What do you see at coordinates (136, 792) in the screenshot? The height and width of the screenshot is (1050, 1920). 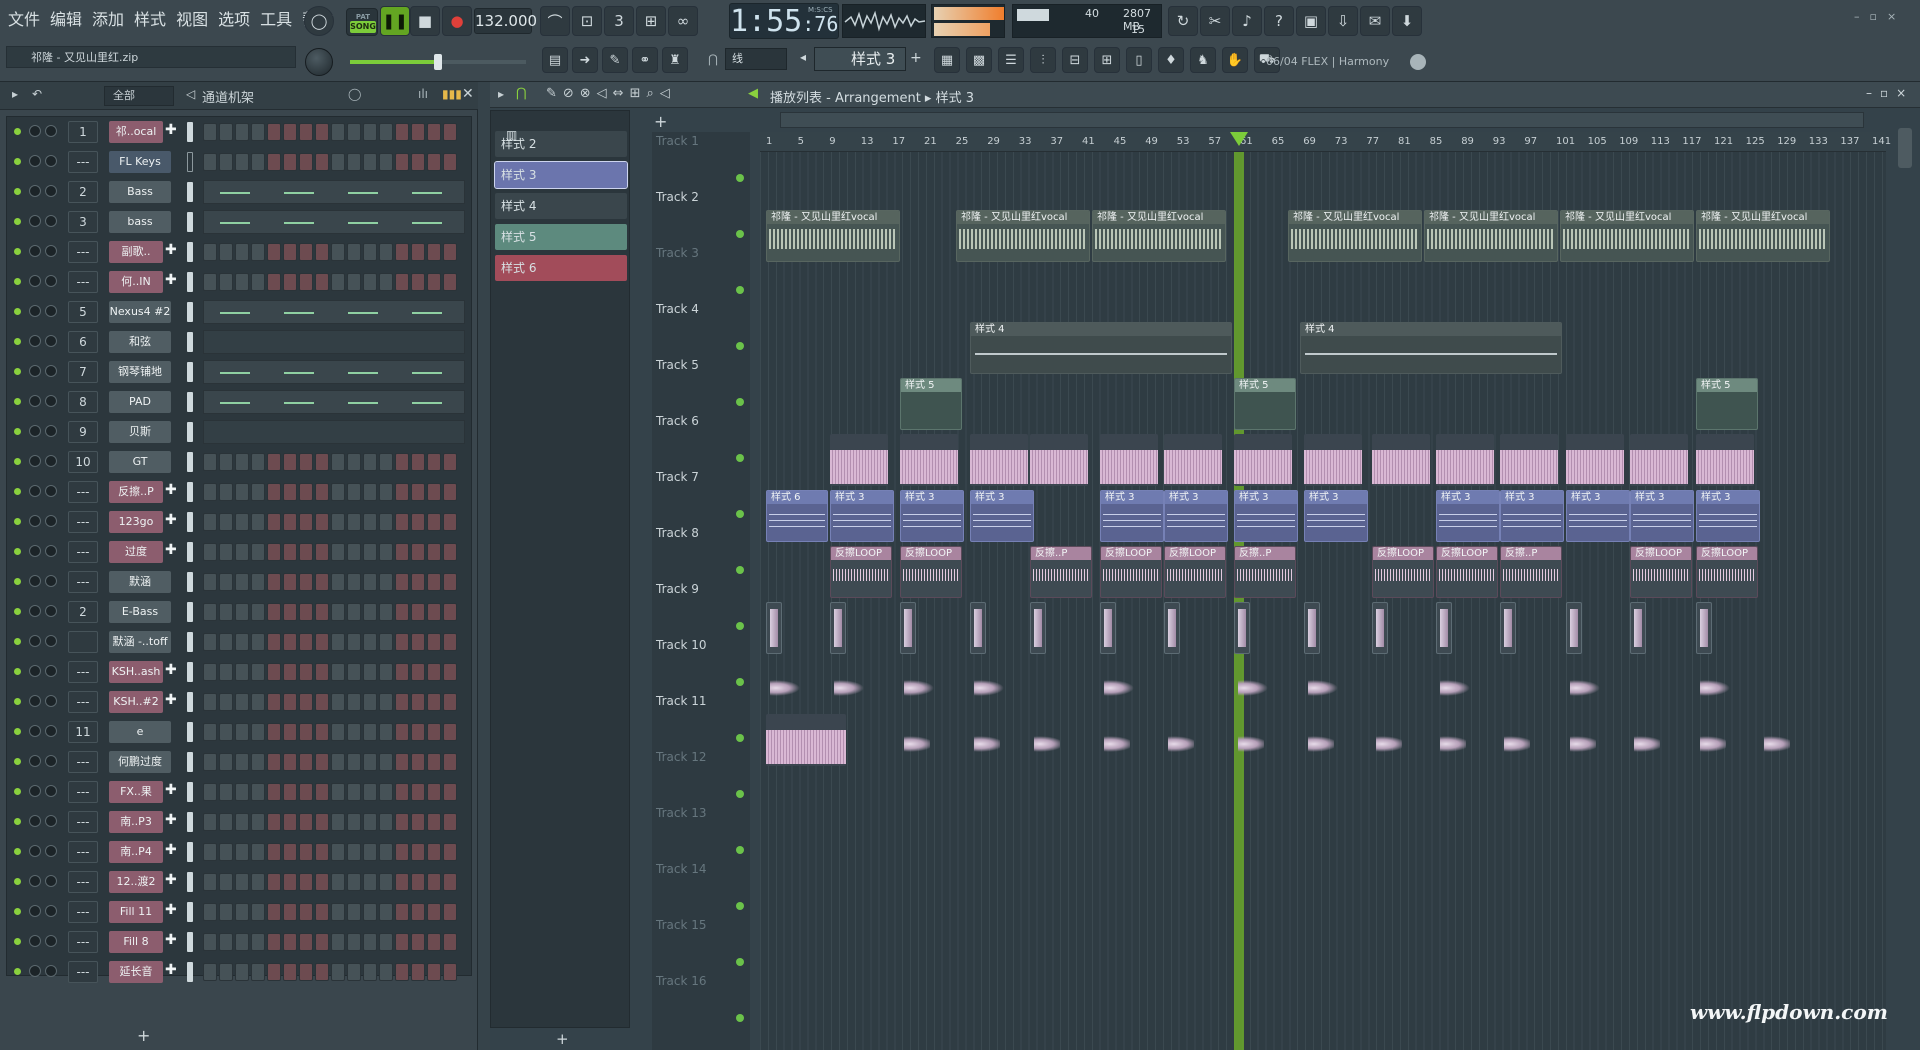 I see `channel-name-button: FX..果` at bounding box center [136, 792].